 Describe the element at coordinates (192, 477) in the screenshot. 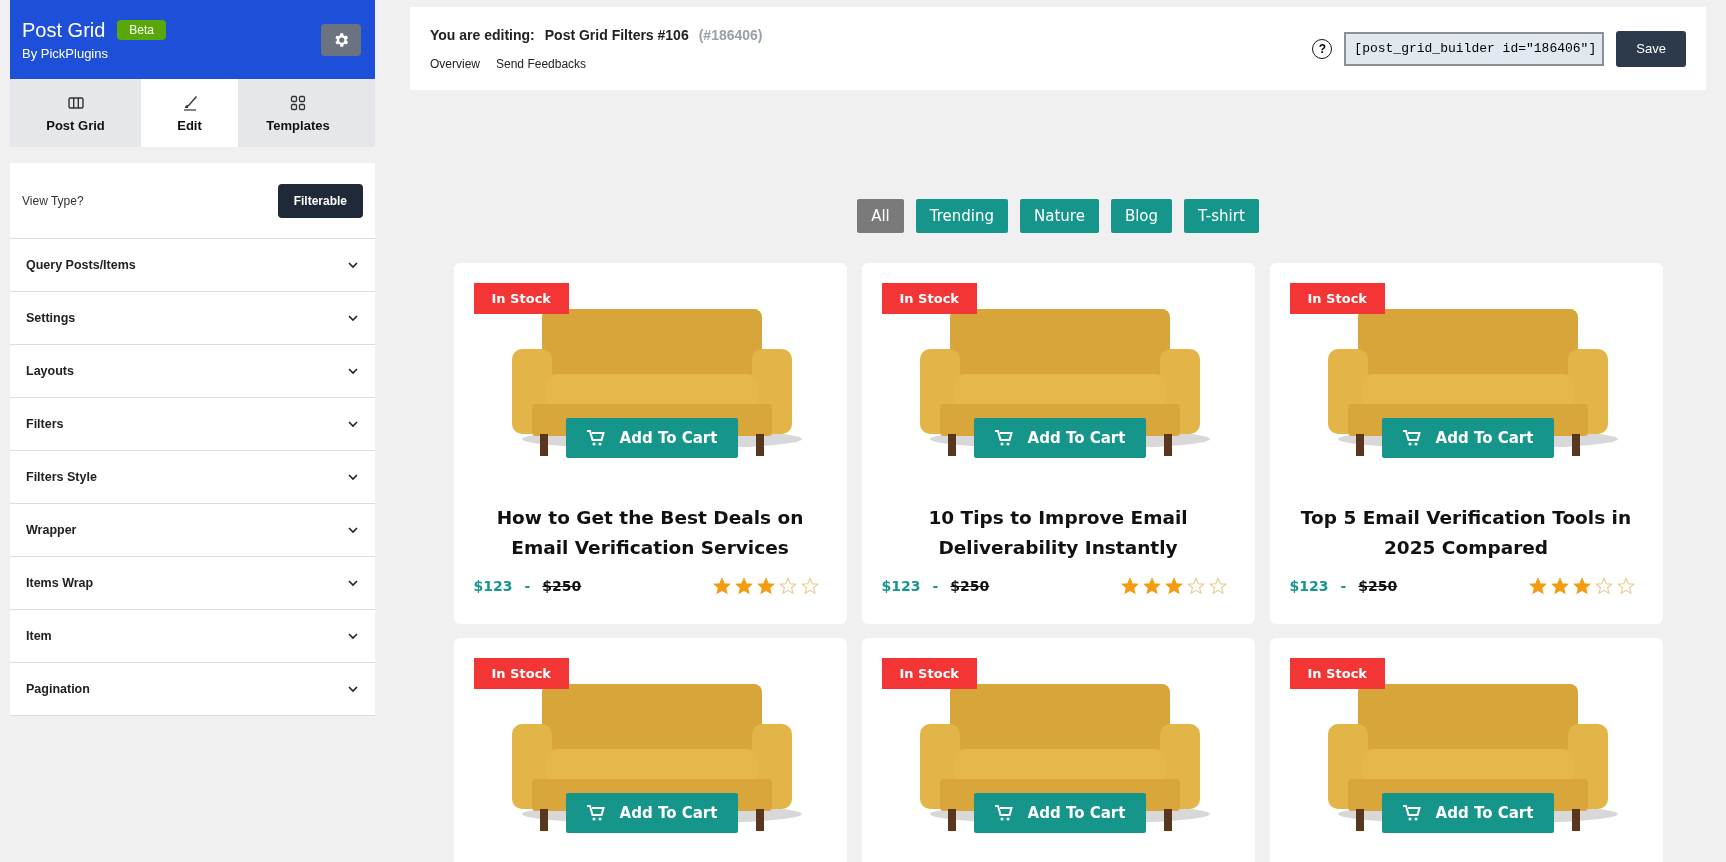

I see `accordion-item: Filters Style` at that location.